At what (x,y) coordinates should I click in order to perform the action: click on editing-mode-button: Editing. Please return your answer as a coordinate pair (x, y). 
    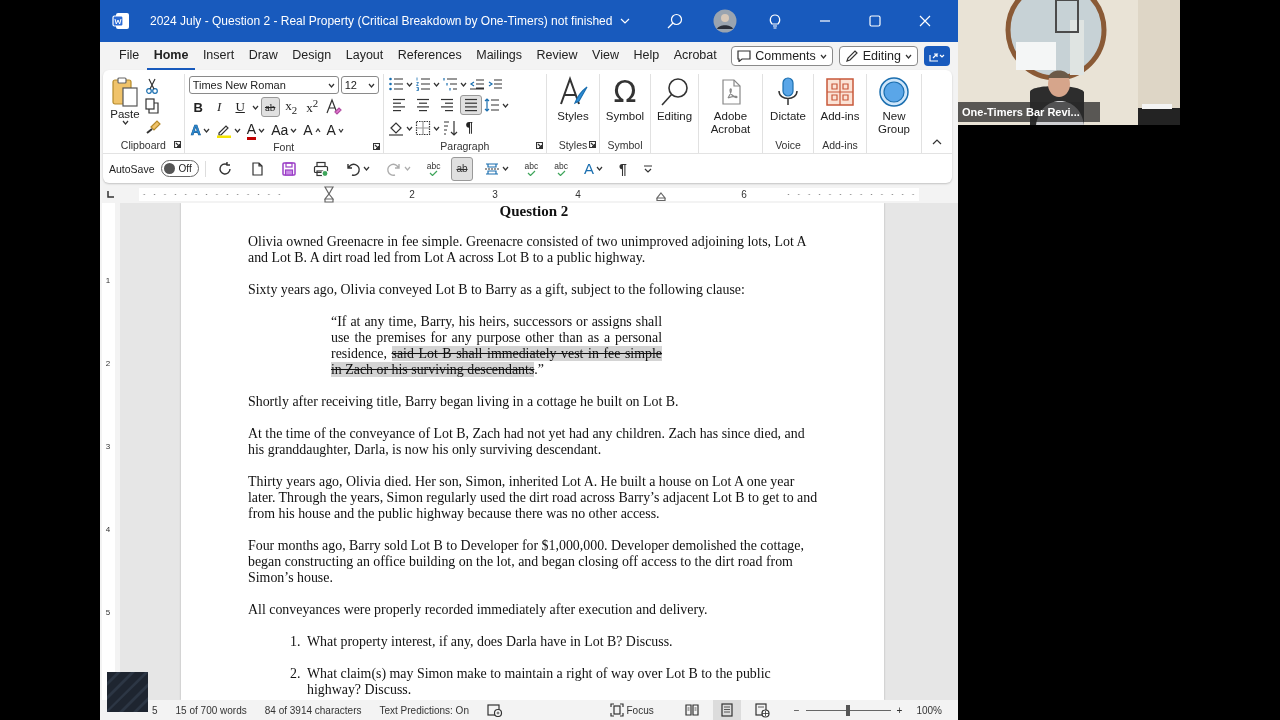
    Looking at the image, I should click on (878, 56).